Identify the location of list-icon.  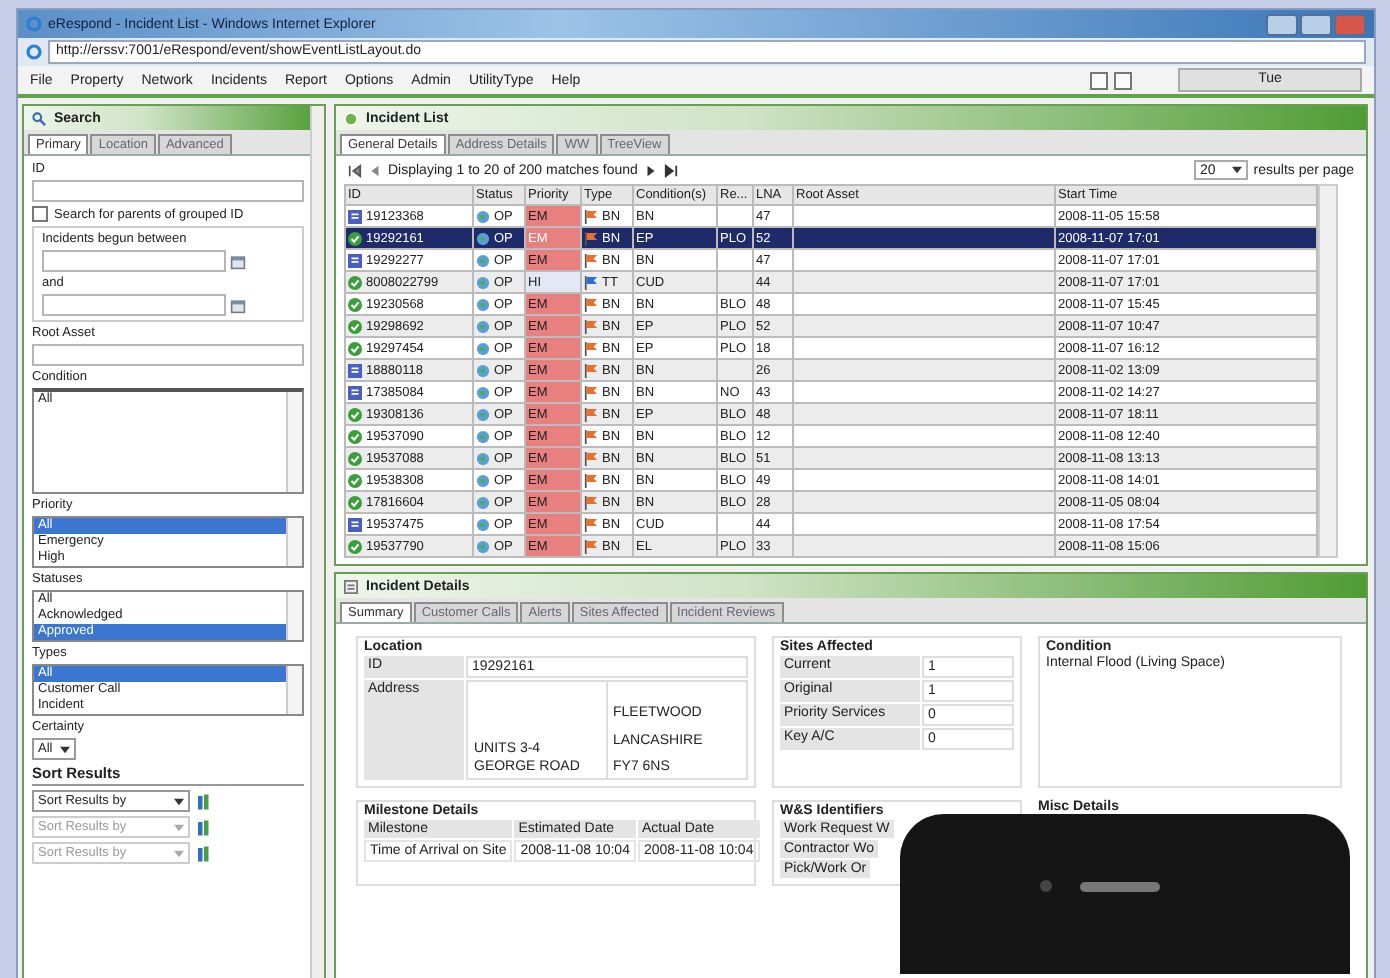
(351, 118).